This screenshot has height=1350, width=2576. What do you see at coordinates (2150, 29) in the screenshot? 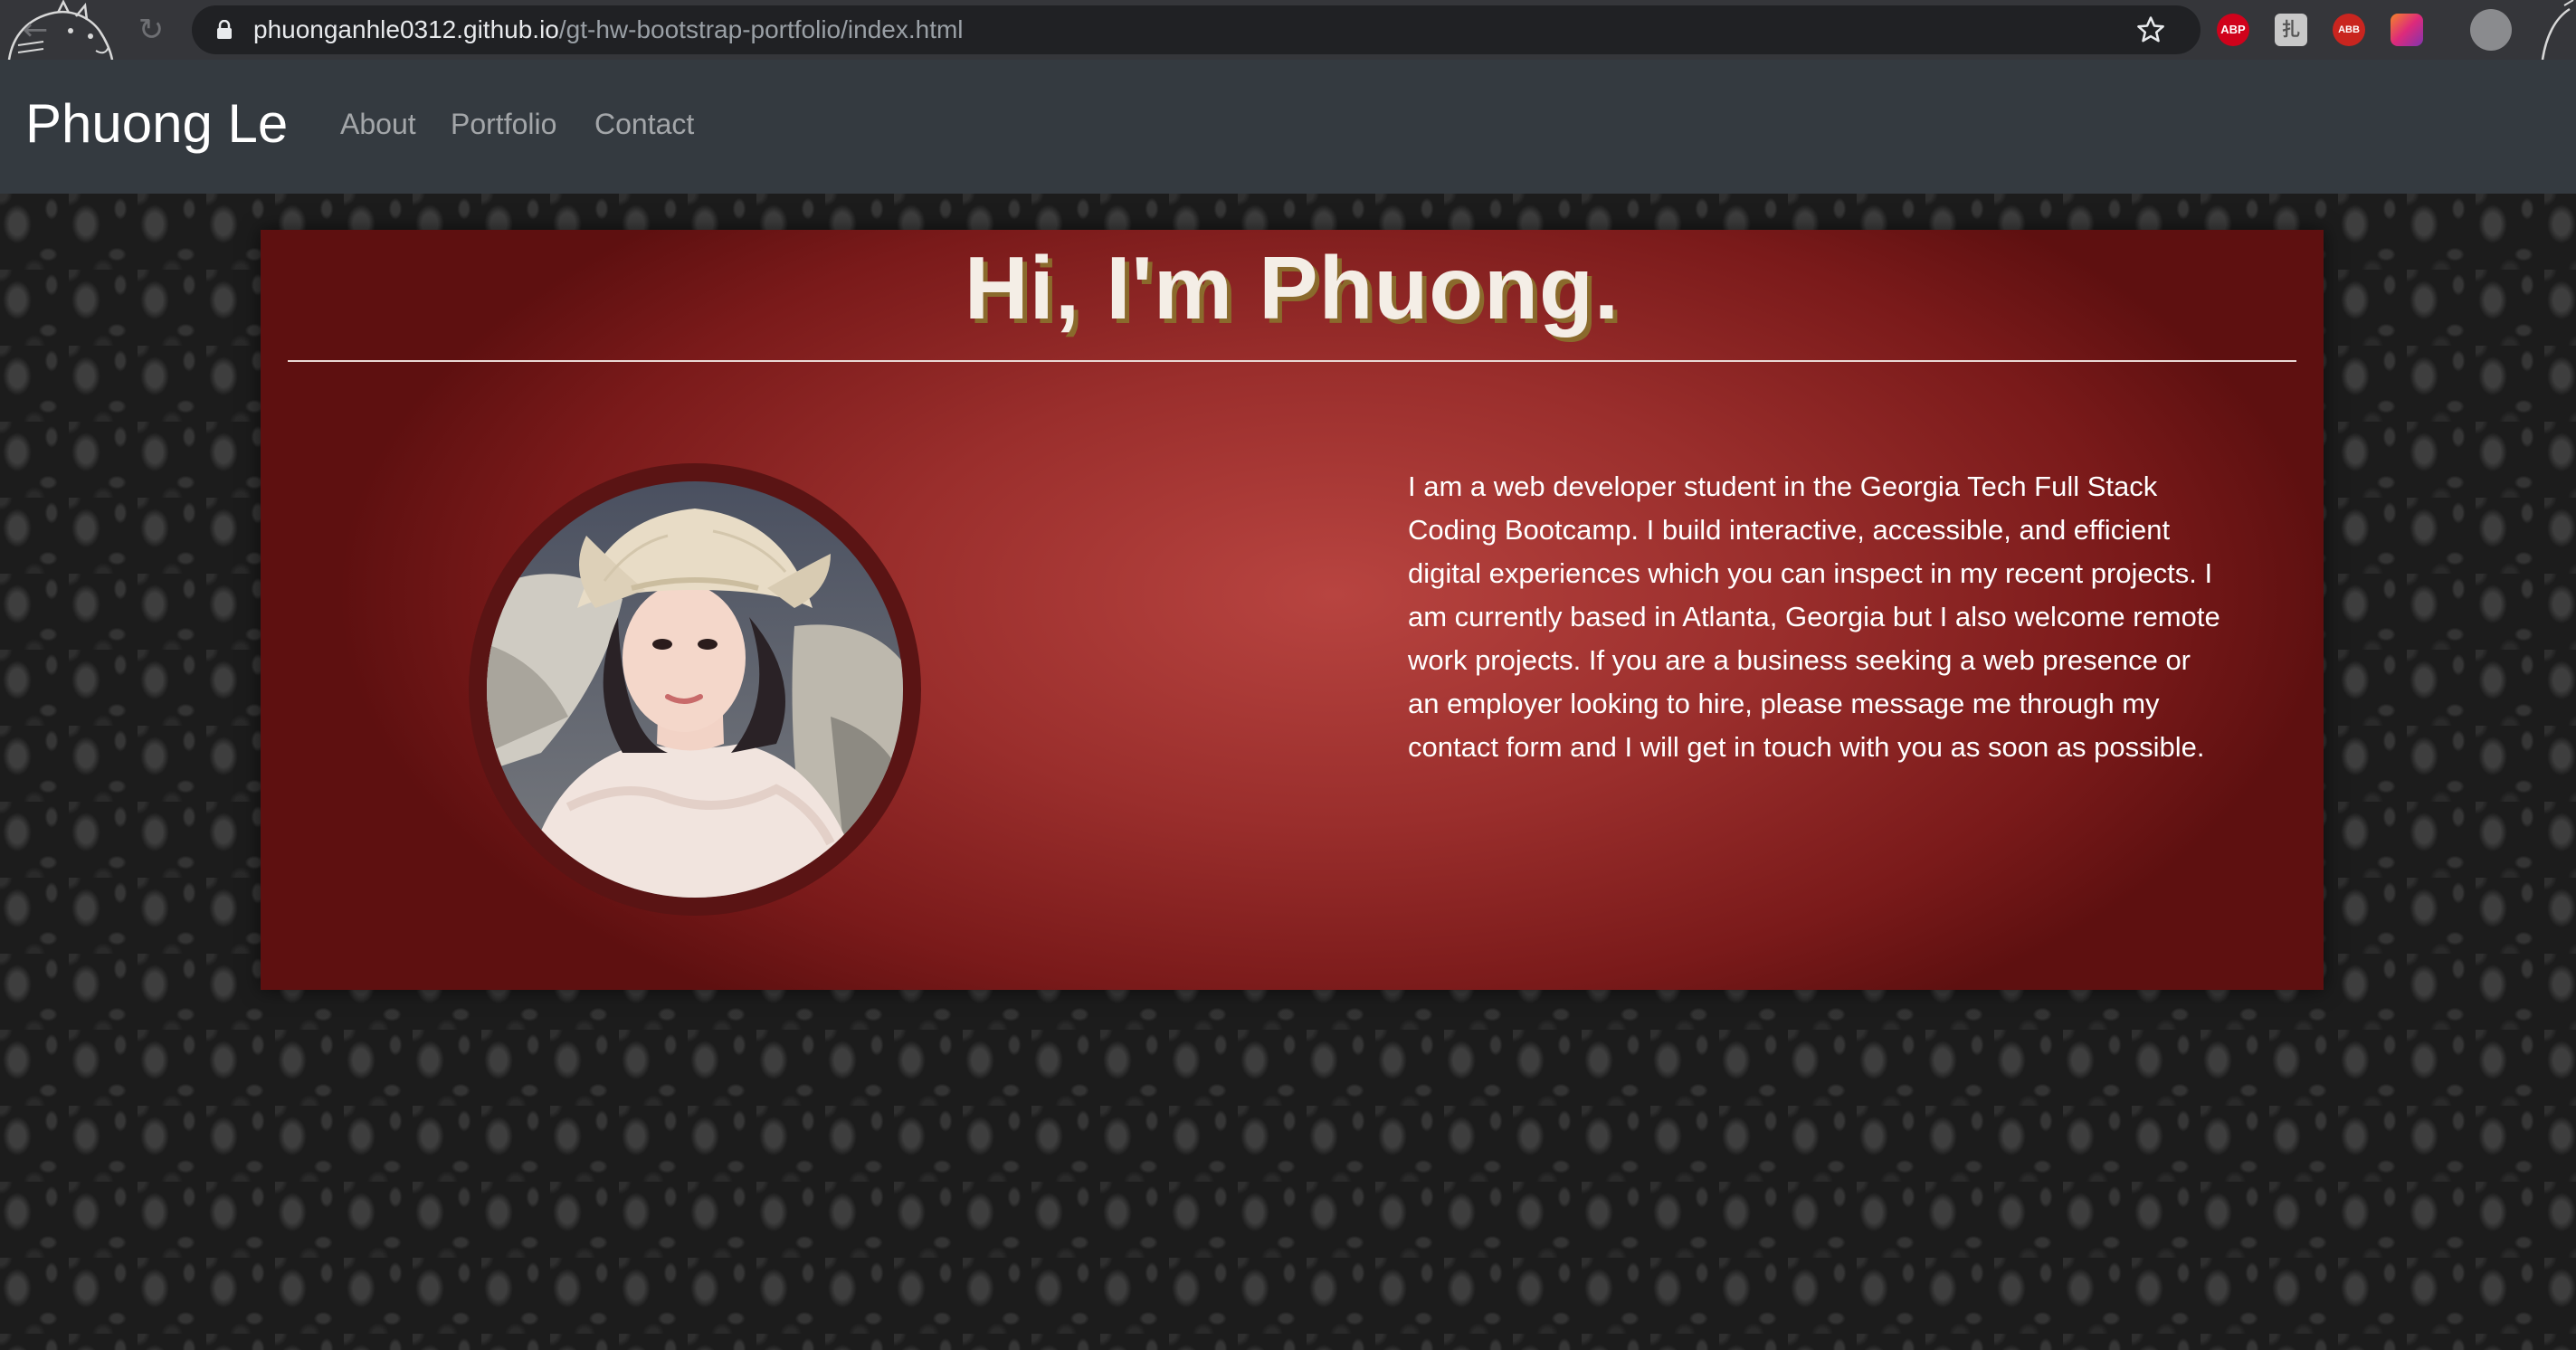
I see `bookmark-star-icon` at bounding box center [2150, 29].